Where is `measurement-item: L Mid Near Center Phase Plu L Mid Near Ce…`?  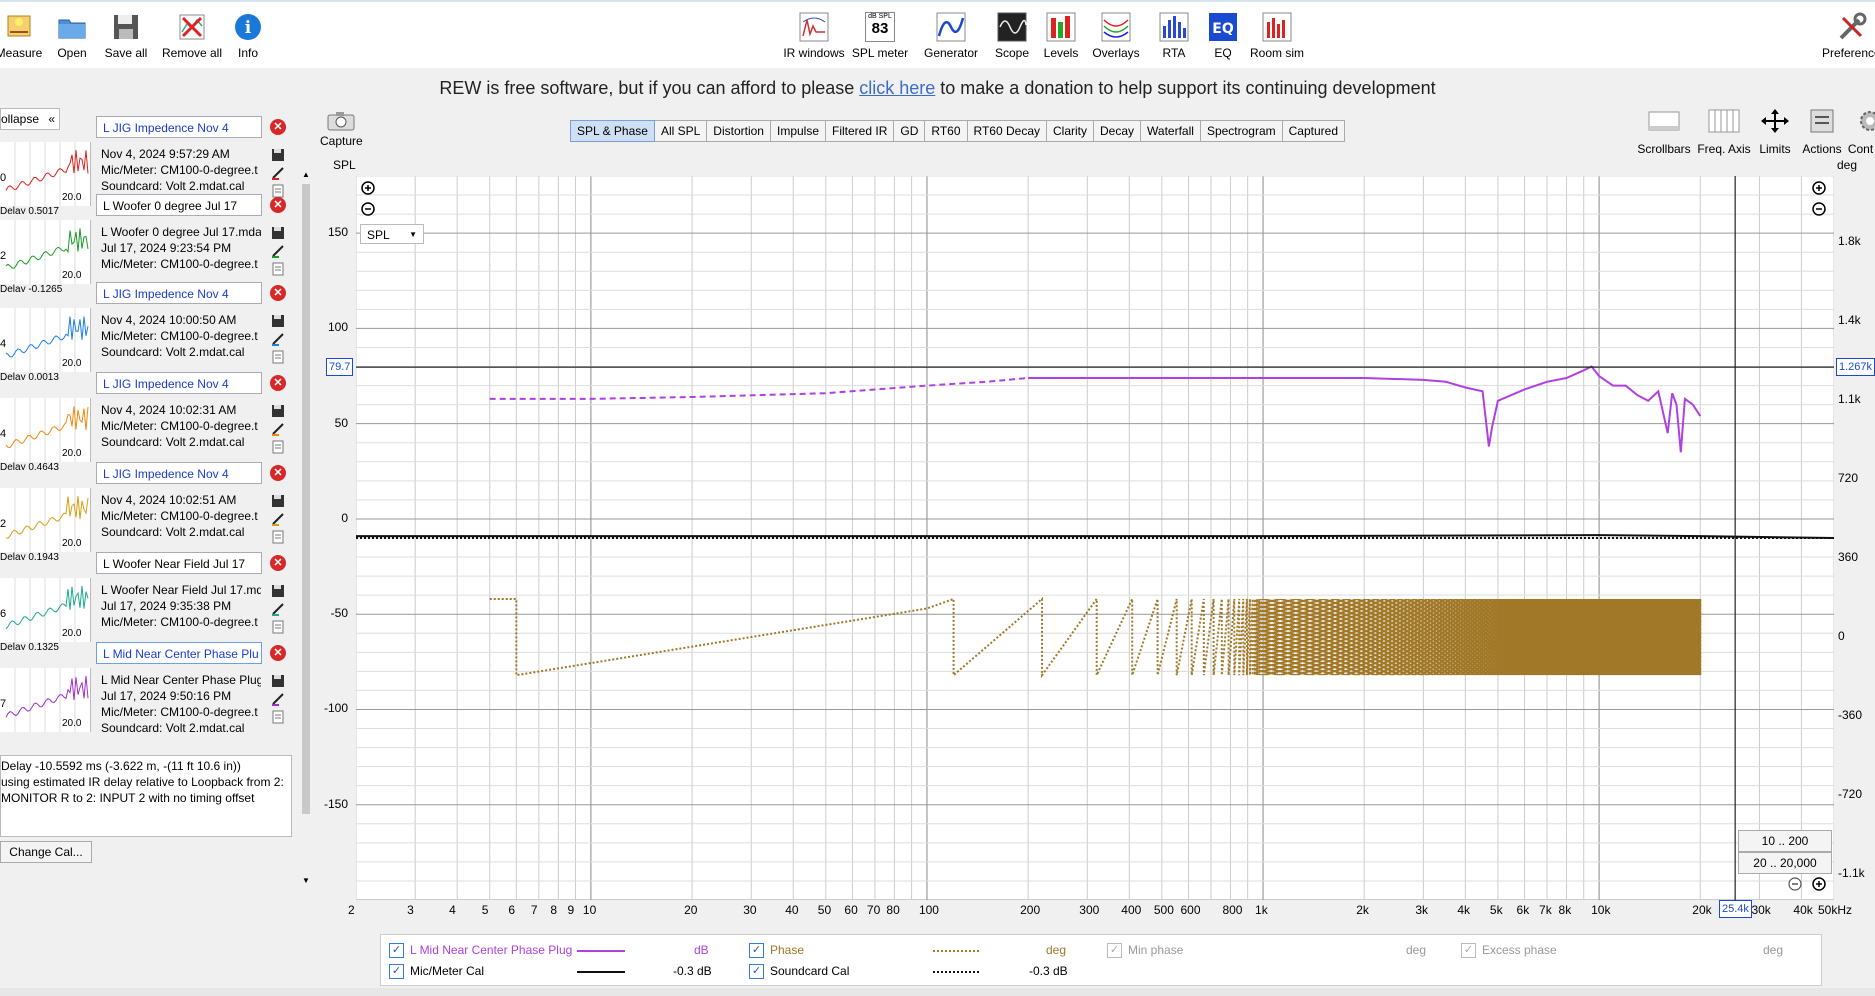 measurement-item: L Mid Near Center Phase Plu L Mid Near Ce… is located at coordinates (148, 686).